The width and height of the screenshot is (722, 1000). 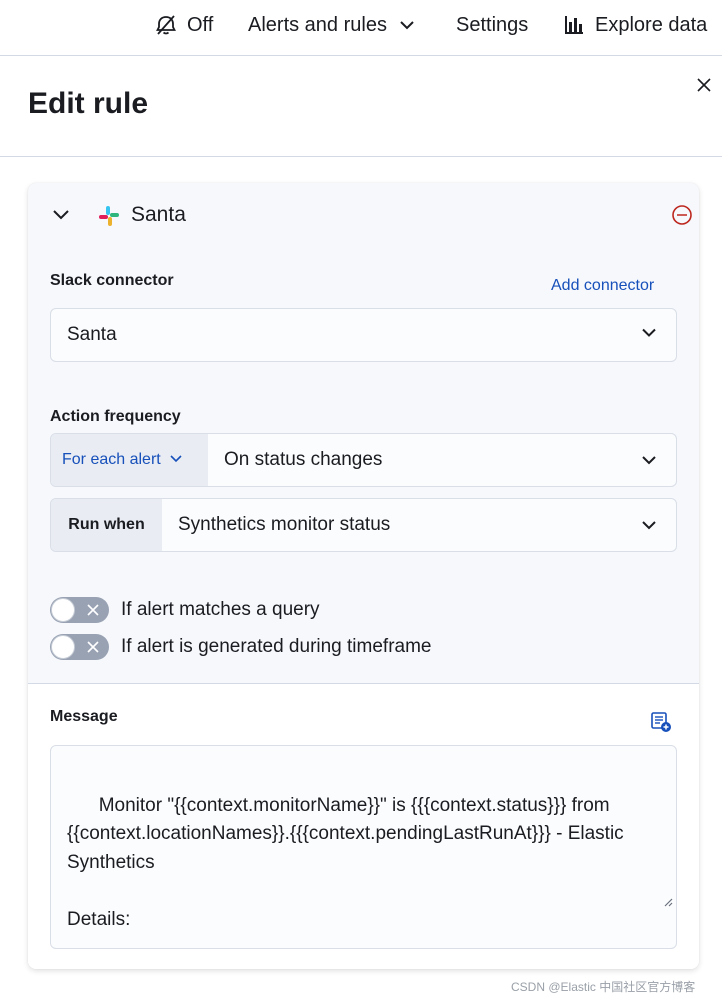 I want to click on collapse-action-button, so click(x=61, y=214).